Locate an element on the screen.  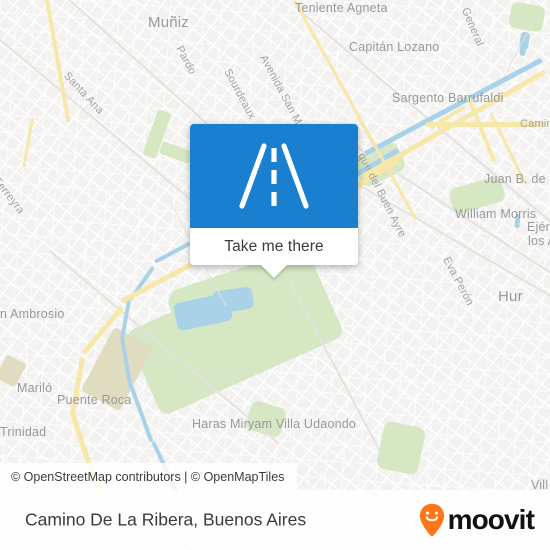
location-title: Camino De La Ribera, Buenos Aires is located at coordinates (166, 519).